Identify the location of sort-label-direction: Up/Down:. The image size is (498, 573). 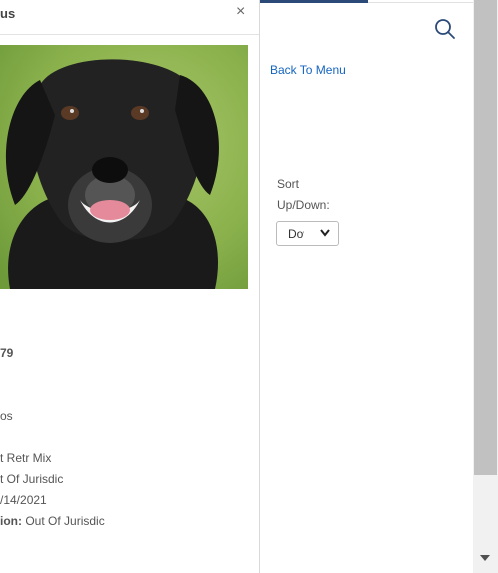
(303, 205).